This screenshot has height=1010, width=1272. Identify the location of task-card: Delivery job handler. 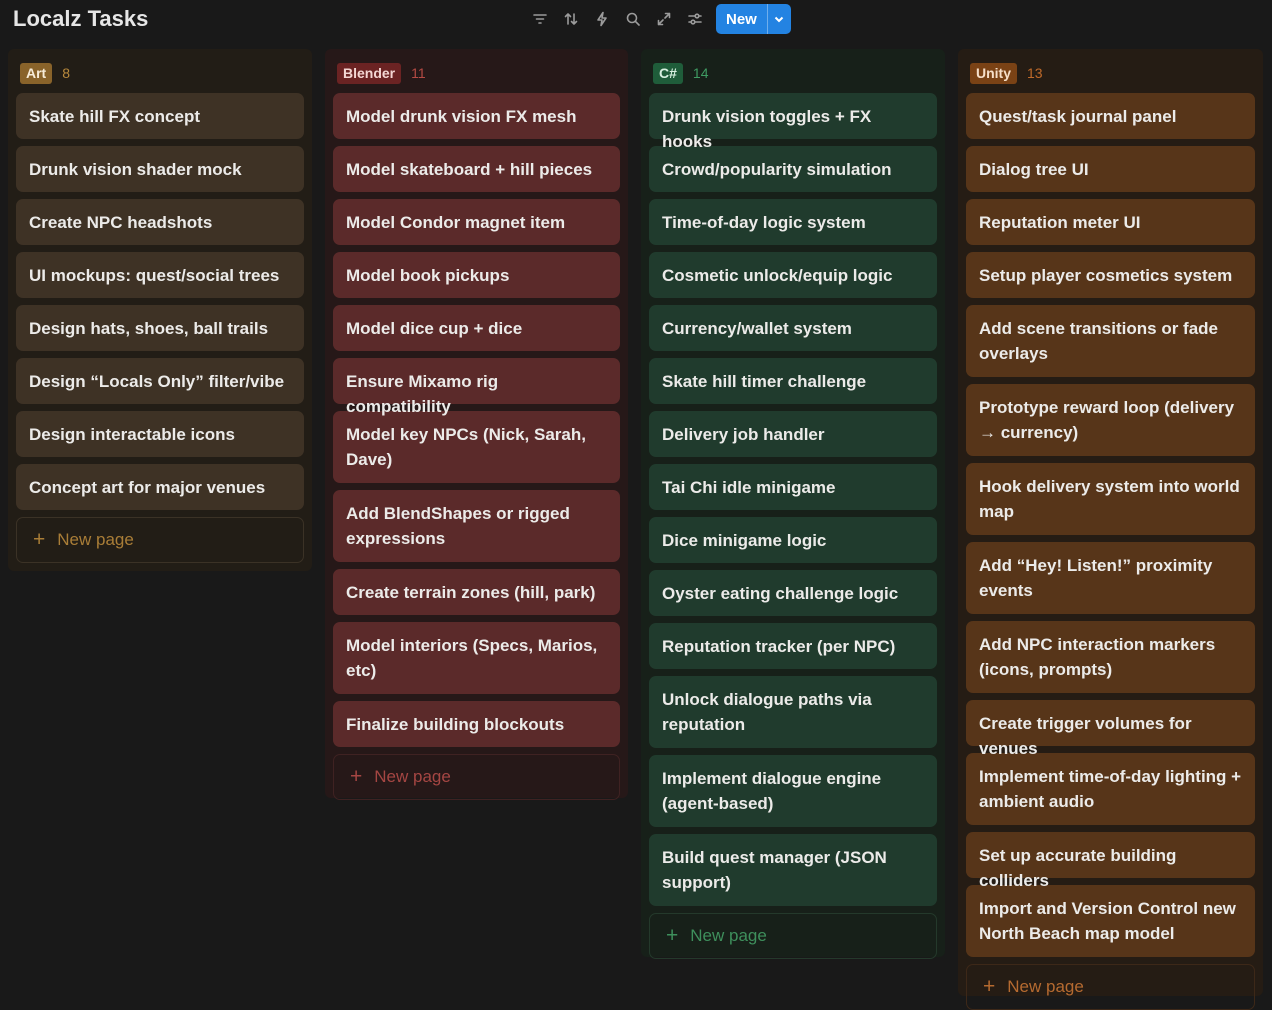
(793, 434).